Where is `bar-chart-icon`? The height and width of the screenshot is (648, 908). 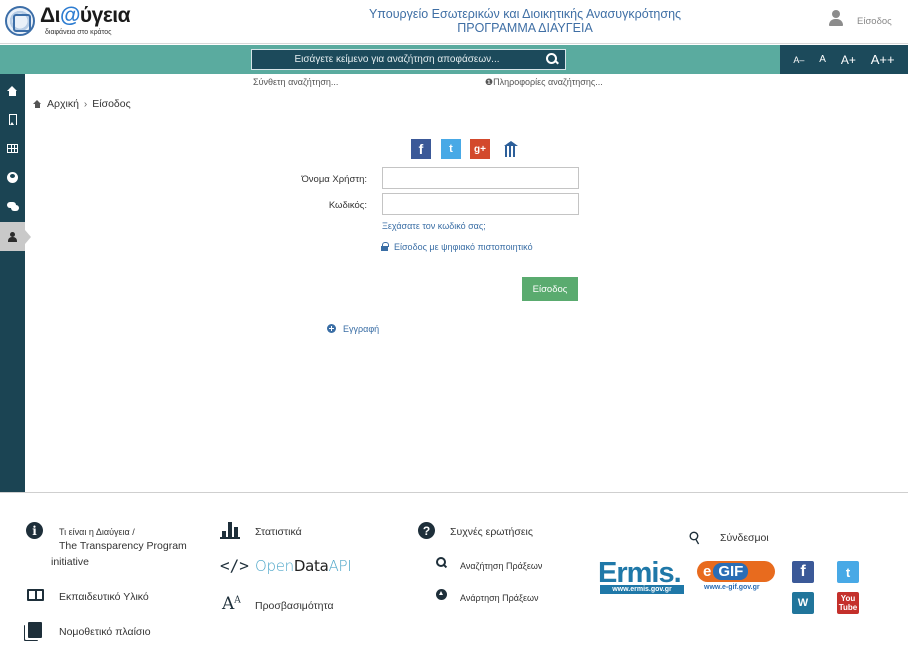
bar-chart-icon is located at coordinates (230, 530).